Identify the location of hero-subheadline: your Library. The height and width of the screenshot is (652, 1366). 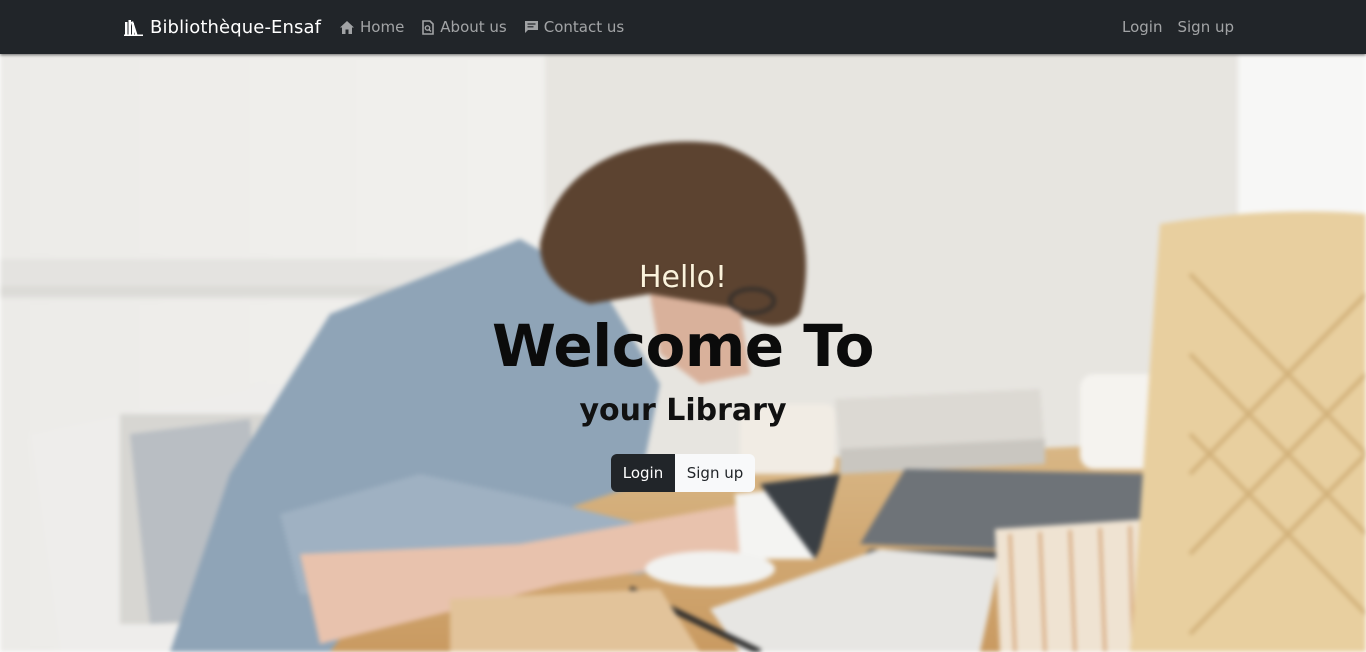
(683, 410).